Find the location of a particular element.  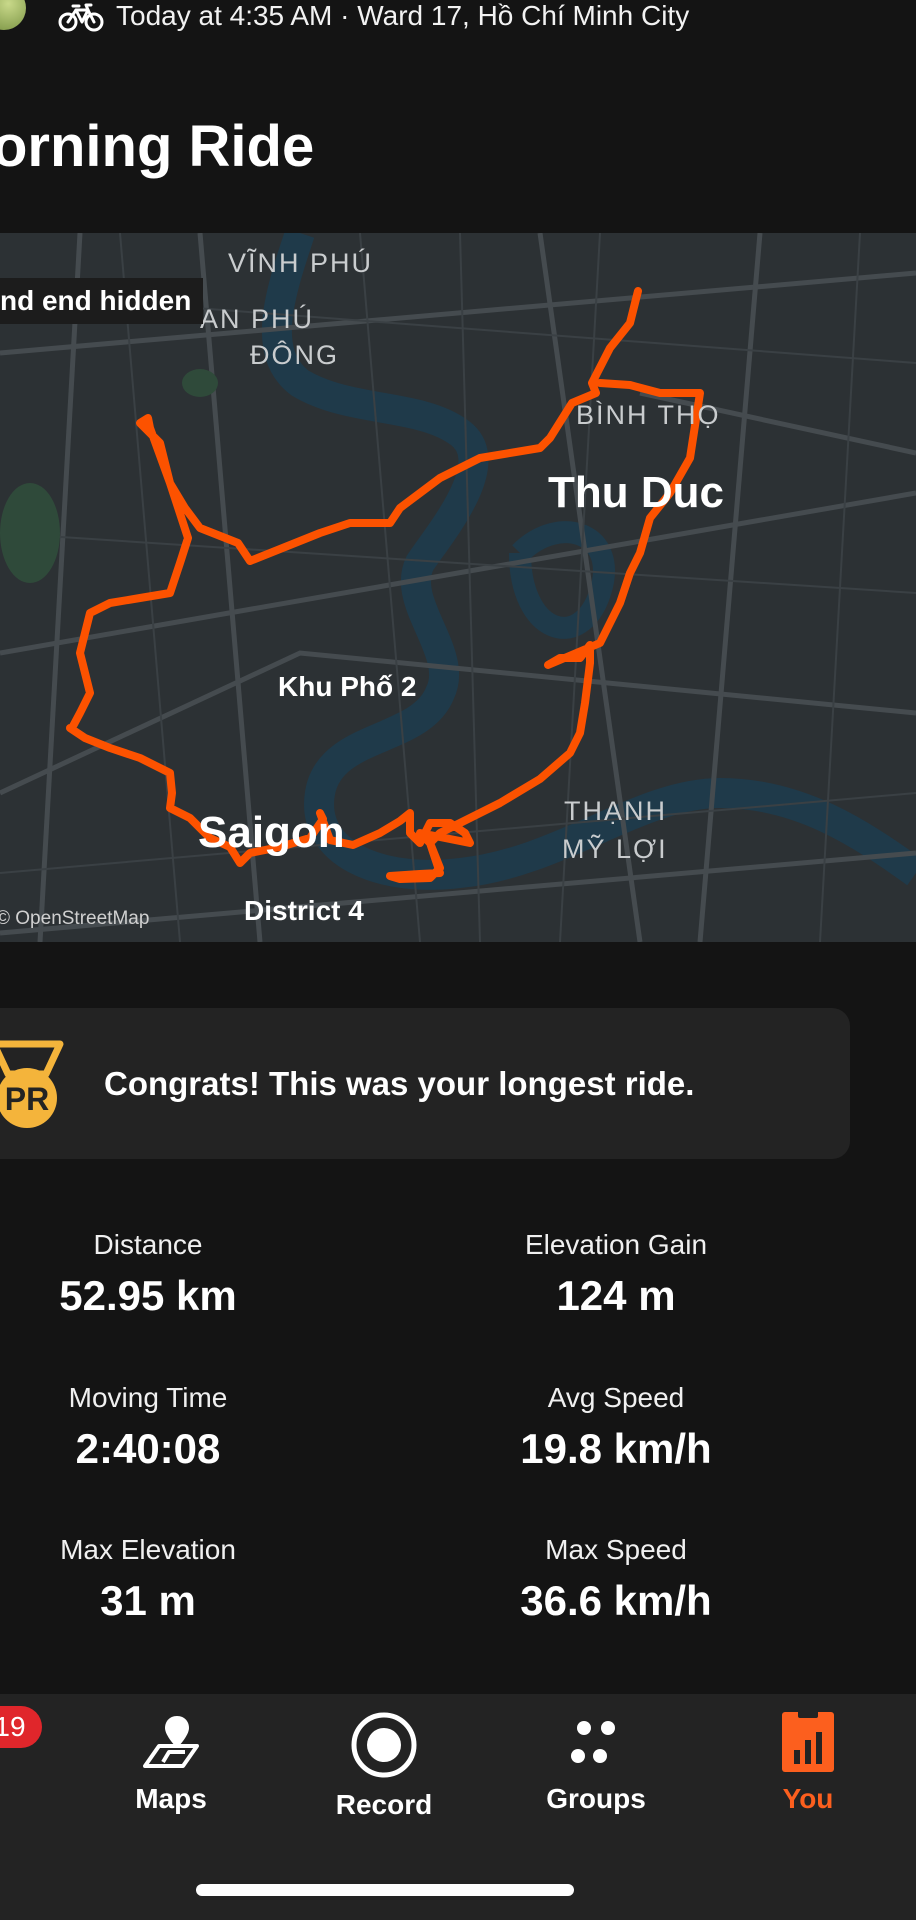

nav-label-you: You is located at coordinates (808, 1798).